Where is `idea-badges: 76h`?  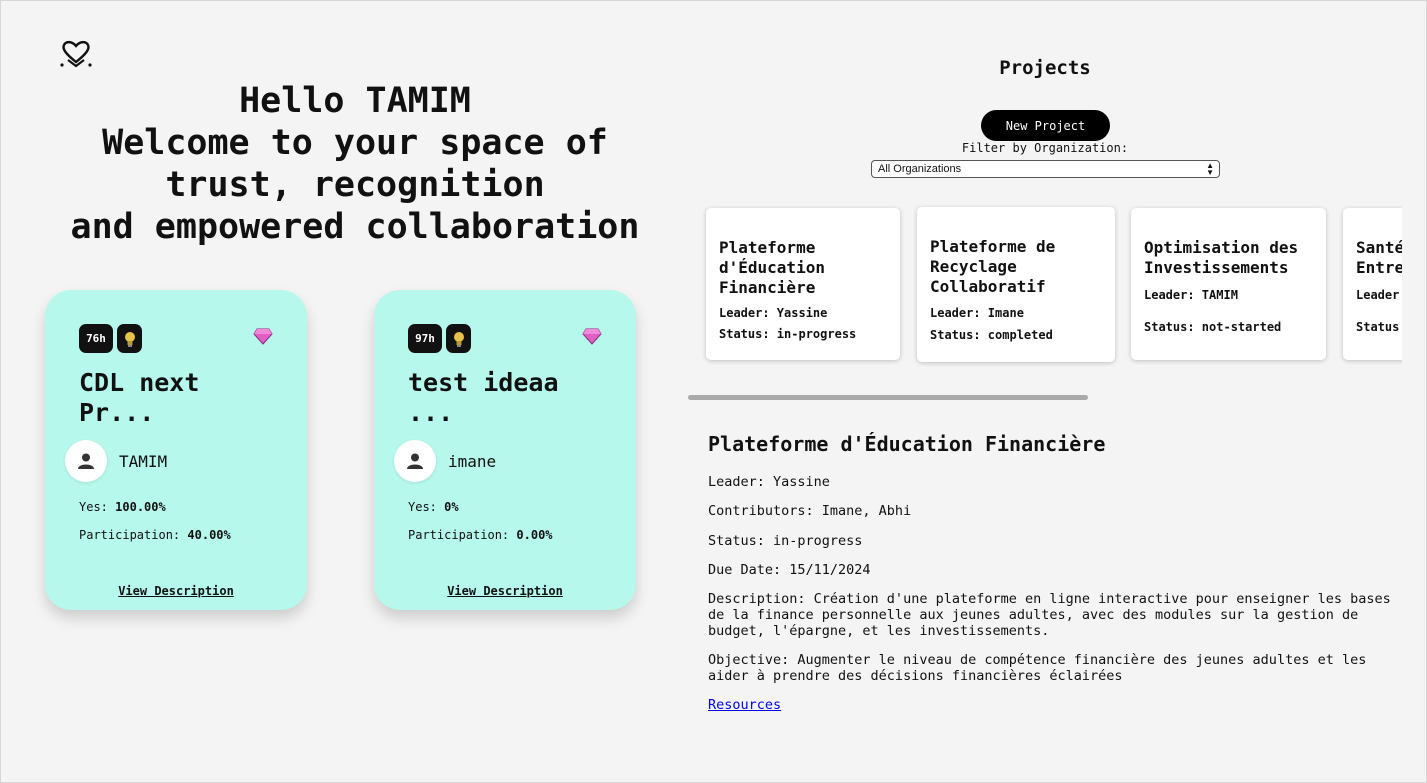
idea-badges: 76h is located at coordinates (110, 338).